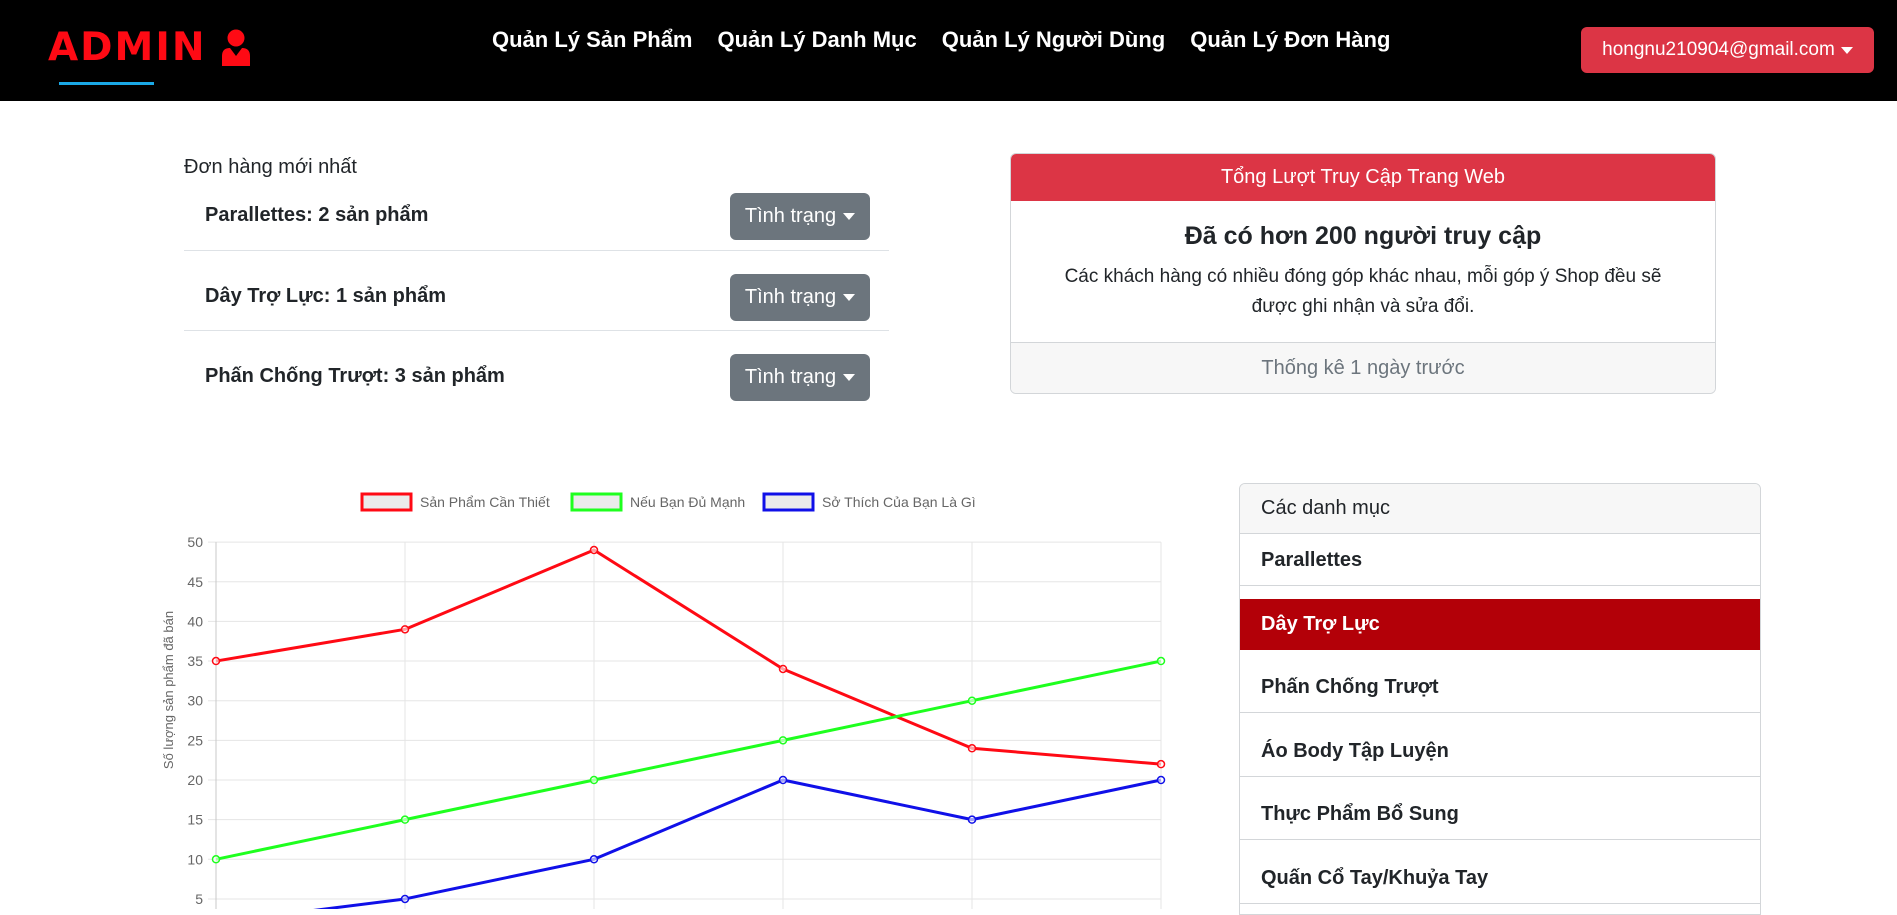 The image size is (1897, 915). I want to click on legend-label: Nếu Bạn Đủ Mạnh, so click(687, 502).